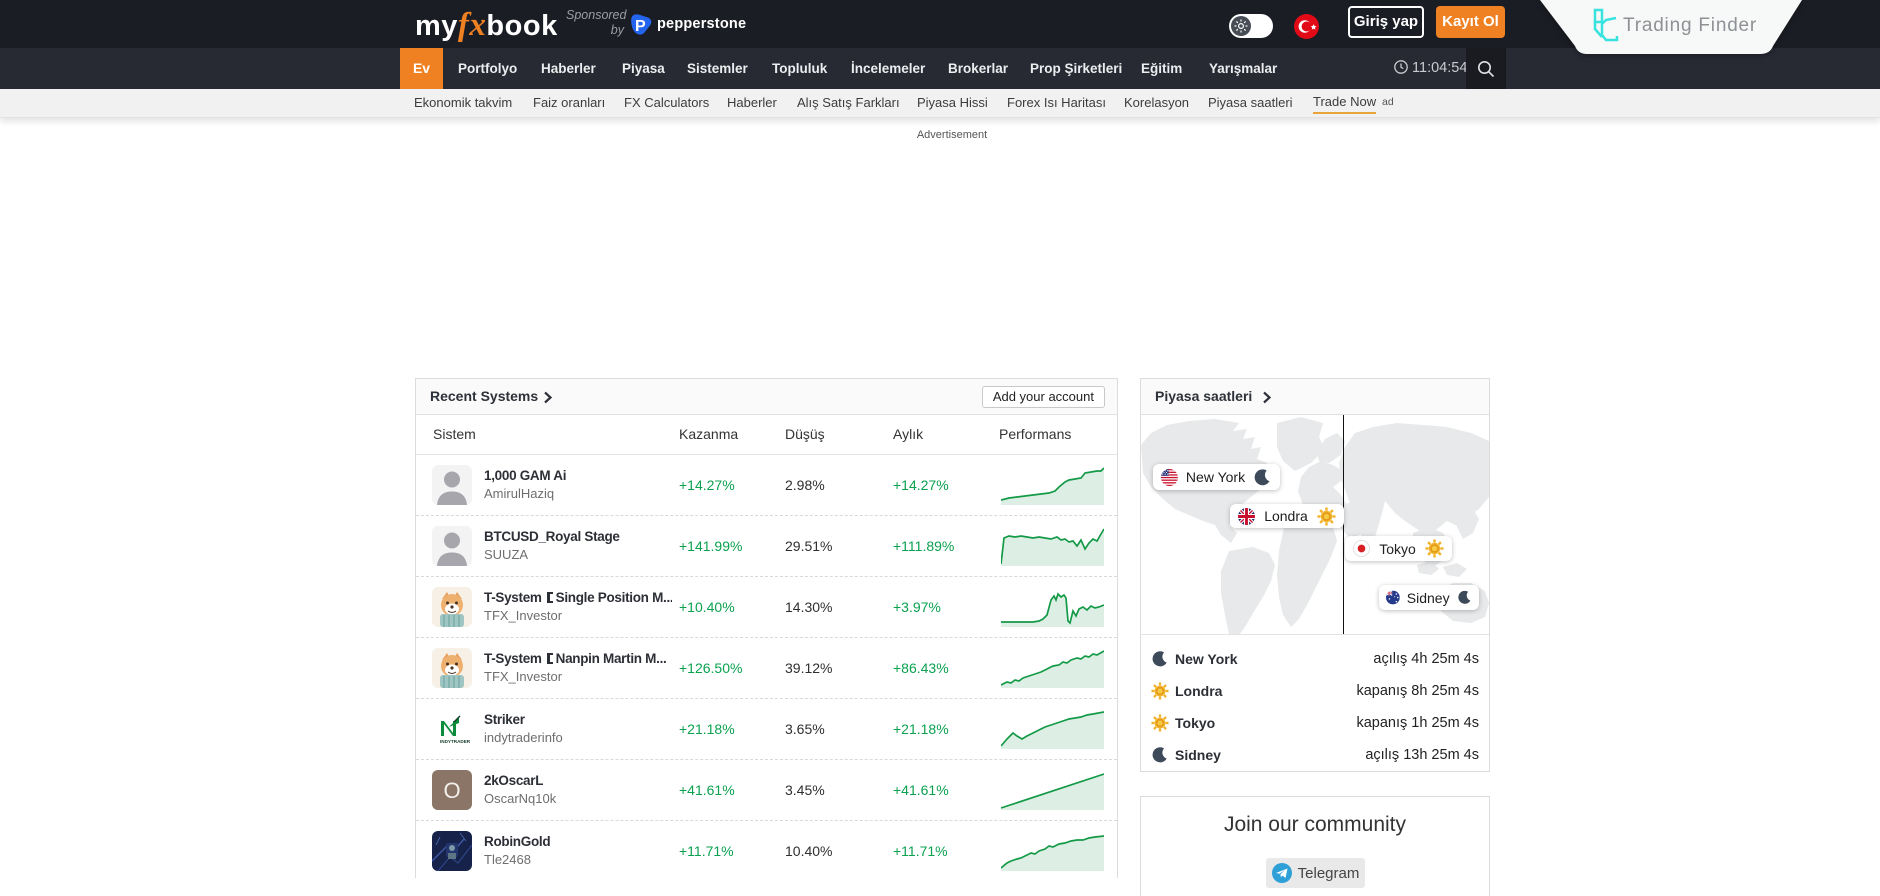  What do you see at coordinates (451, 790) in the screenshot?
I see `svg-text: O` at bounding box center [451, 790].